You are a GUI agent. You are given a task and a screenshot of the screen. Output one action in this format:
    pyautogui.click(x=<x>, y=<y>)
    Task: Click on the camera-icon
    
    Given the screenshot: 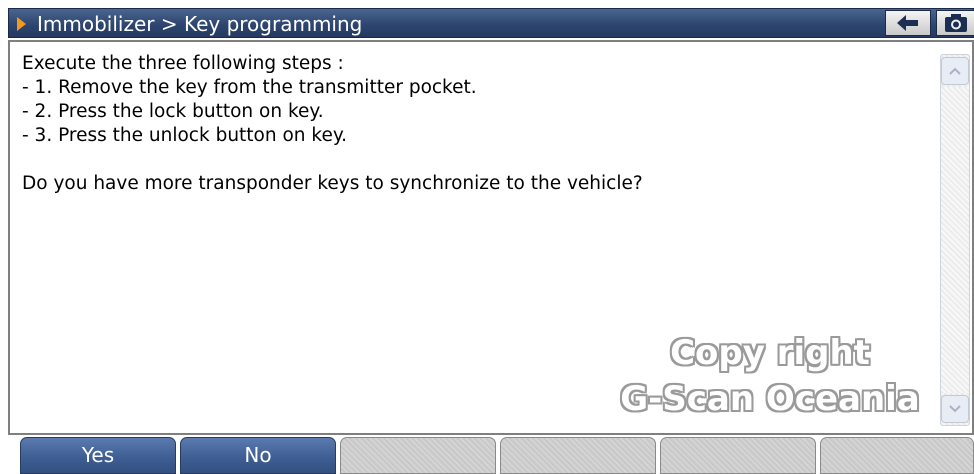 What is the action you would take?
    pyautogui.click(x=956, y=23)
    